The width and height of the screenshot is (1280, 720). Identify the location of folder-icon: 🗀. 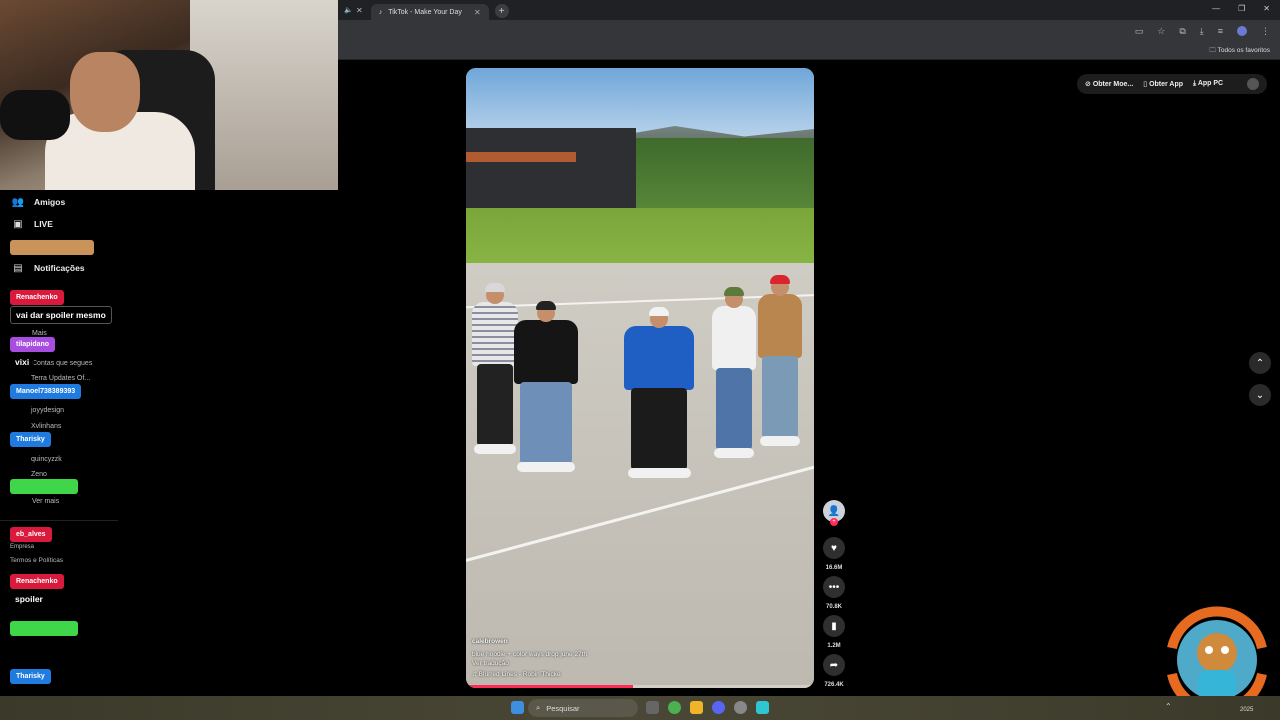
(1212, 50).